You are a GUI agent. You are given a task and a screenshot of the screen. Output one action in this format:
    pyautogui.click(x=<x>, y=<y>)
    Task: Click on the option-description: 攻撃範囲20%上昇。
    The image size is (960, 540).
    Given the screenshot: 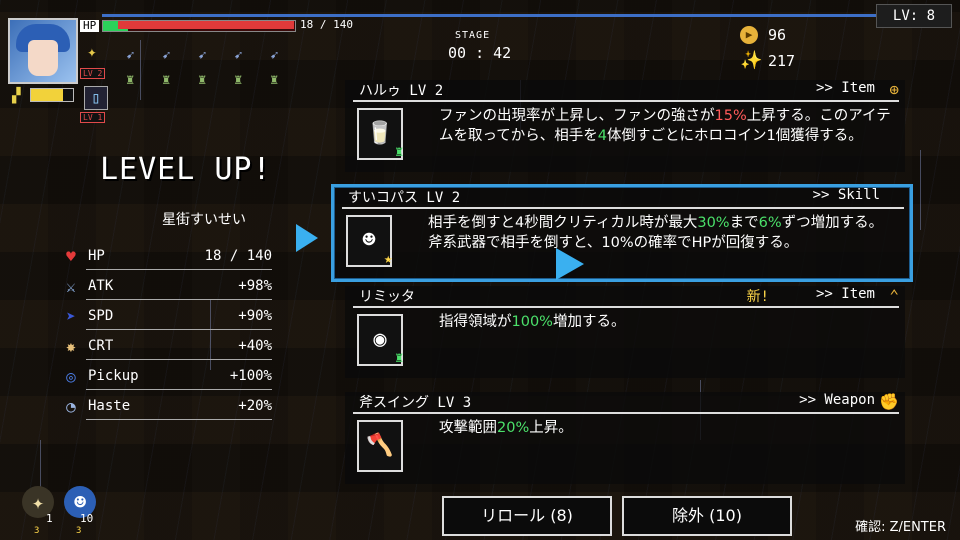 What is the action you would take?
    pyautogui.click(x=669, y=428)
    